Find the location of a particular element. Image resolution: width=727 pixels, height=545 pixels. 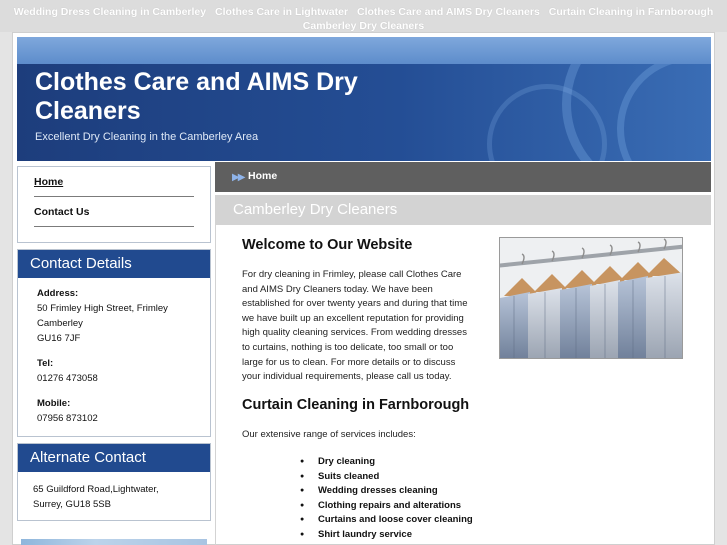

topnav-link-camberley: Camberley Dry Cleaners is located at coordinates (363, 26).